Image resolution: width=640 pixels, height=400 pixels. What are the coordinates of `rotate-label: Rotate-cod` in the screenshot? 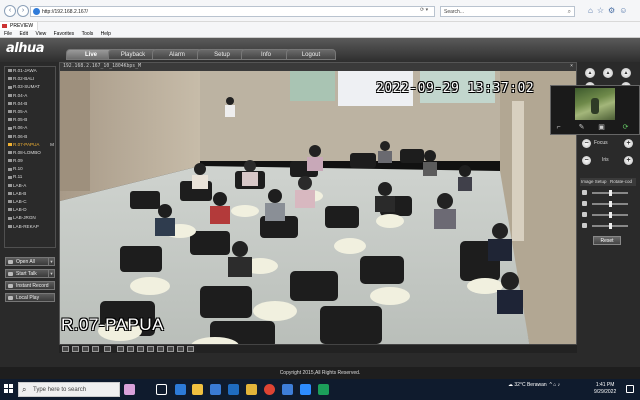 It's located at (621, 182).